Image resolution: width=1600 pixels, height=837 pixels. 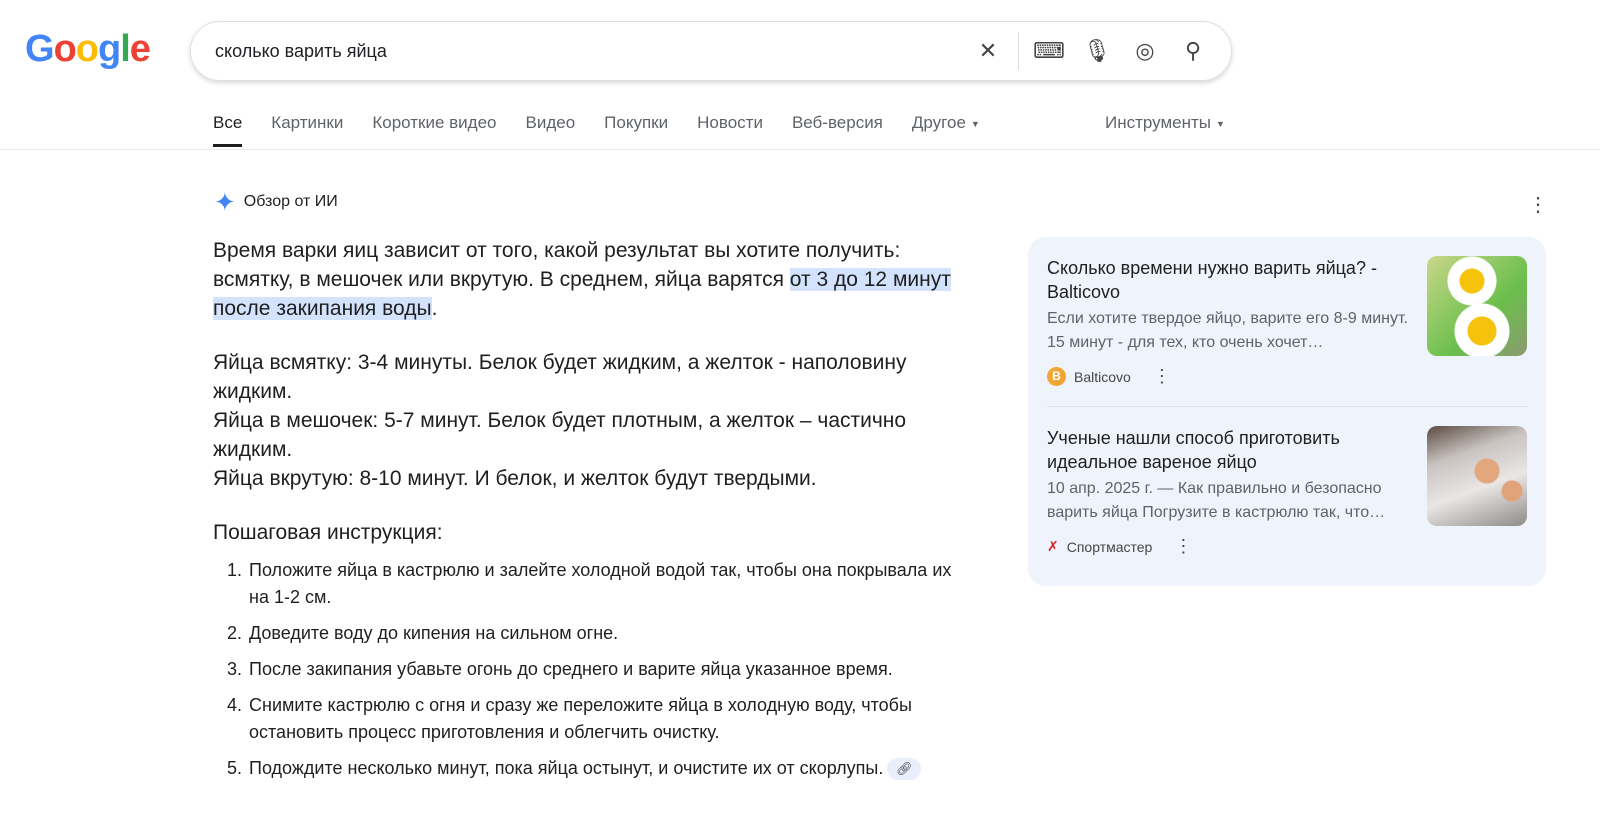 What do you see at coordinates (225, 202) in the screenshot?
I see `sparkle-icon: ✦` at bounding box center [225, 202].